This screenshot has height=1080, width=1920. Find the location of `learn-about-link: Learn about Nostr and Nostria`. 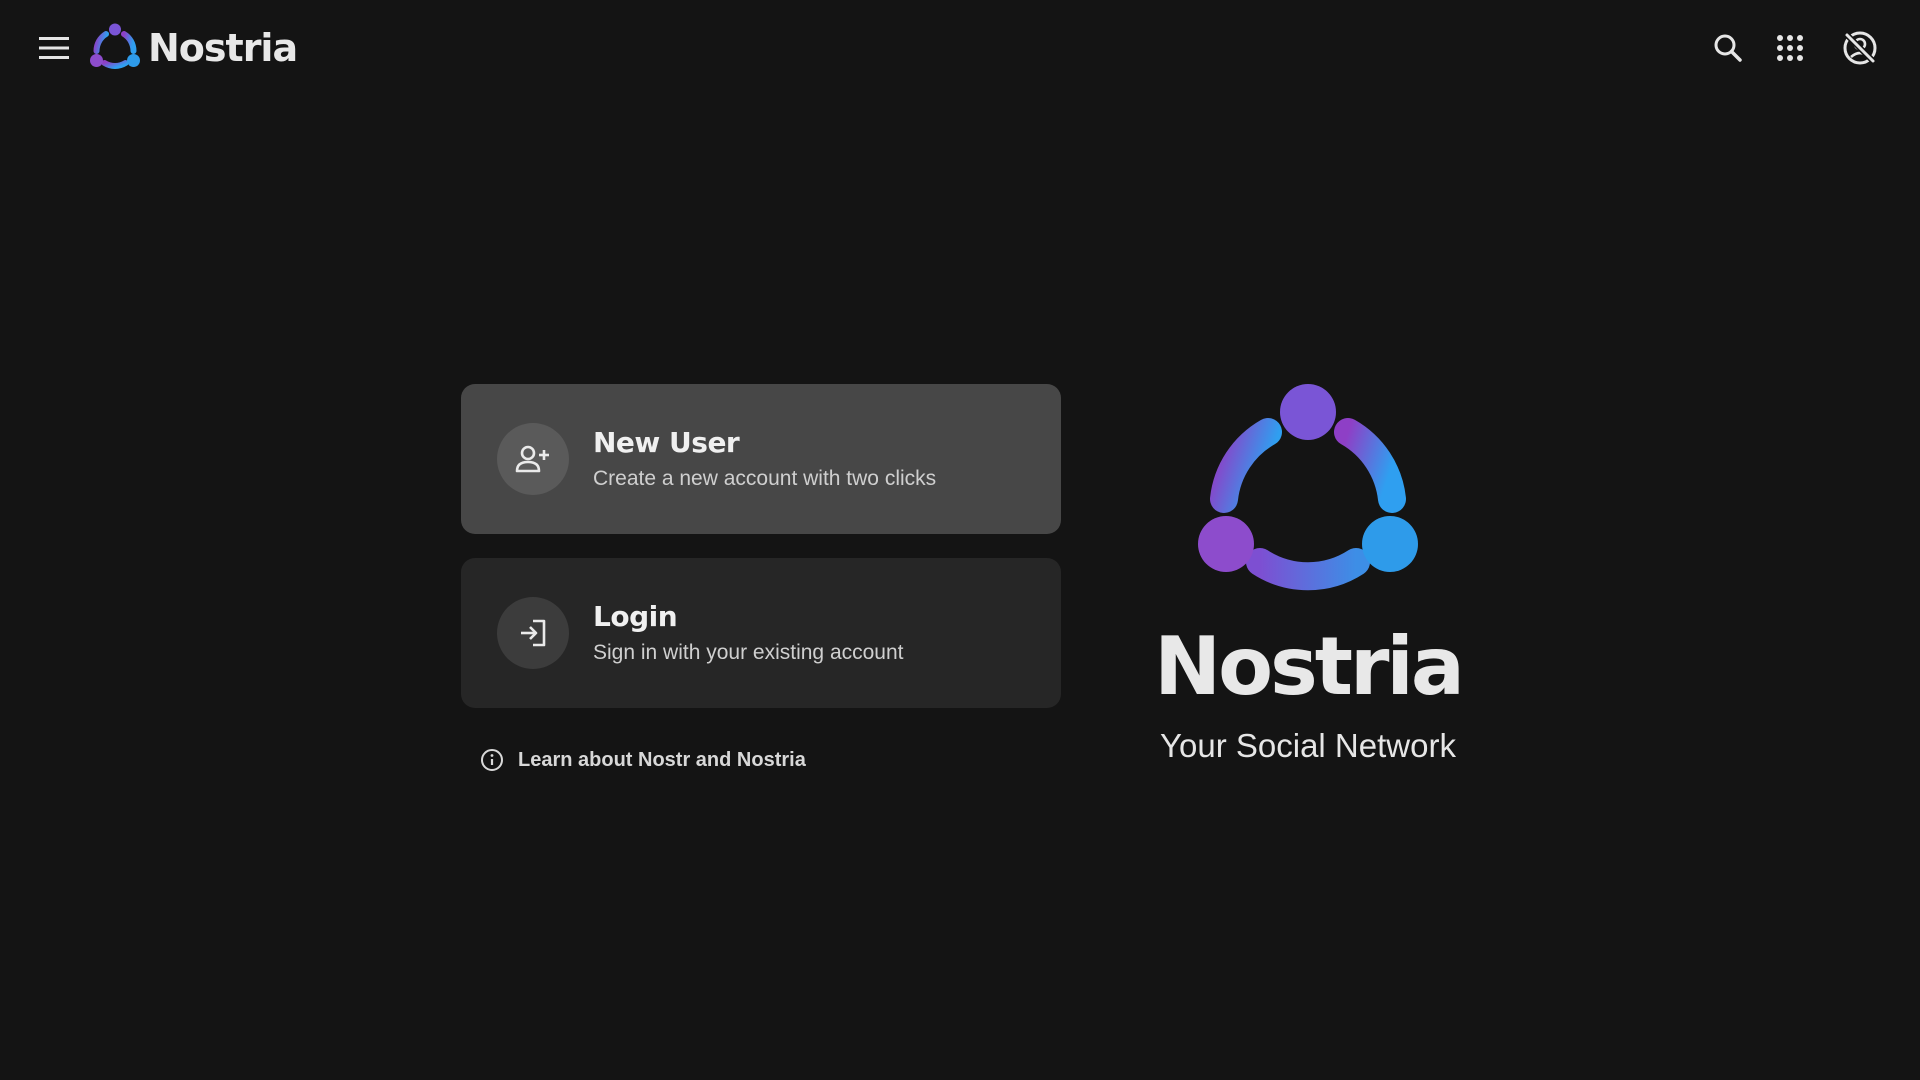

learn-about-link: Learn about Nostr and Nostria is located at coordinates (643, 760).